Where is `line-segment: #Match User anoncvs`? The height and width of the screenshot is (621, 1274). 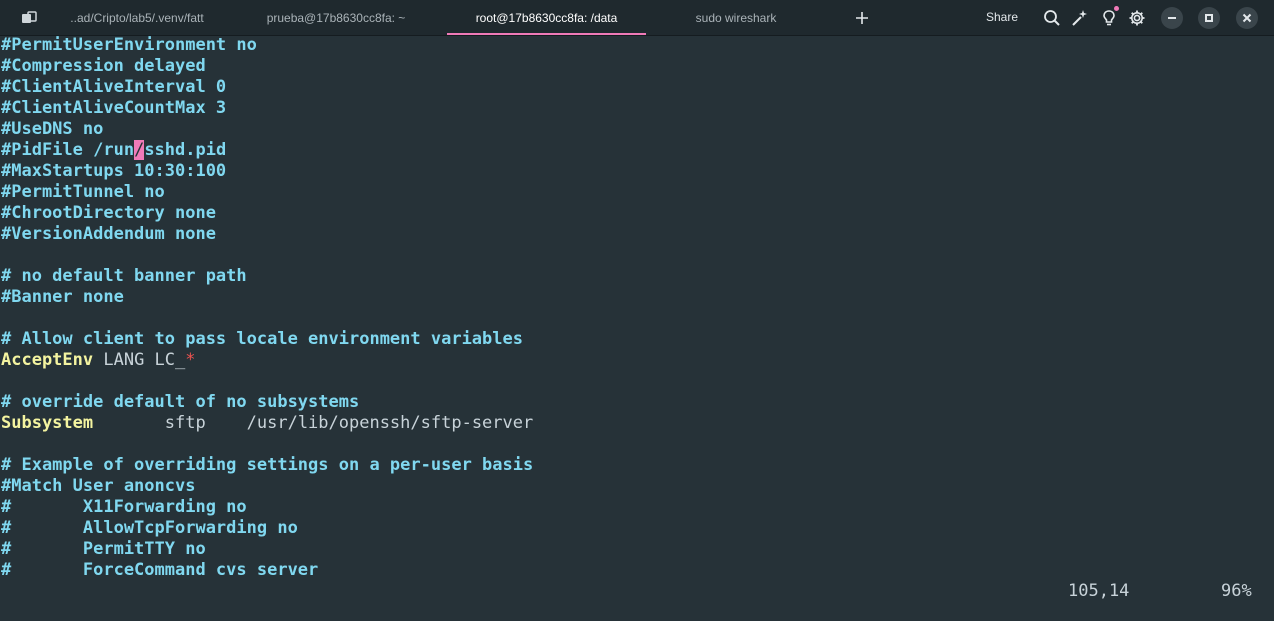
line-segment: #Match User anoncvs is located at coordinates (98, 486).